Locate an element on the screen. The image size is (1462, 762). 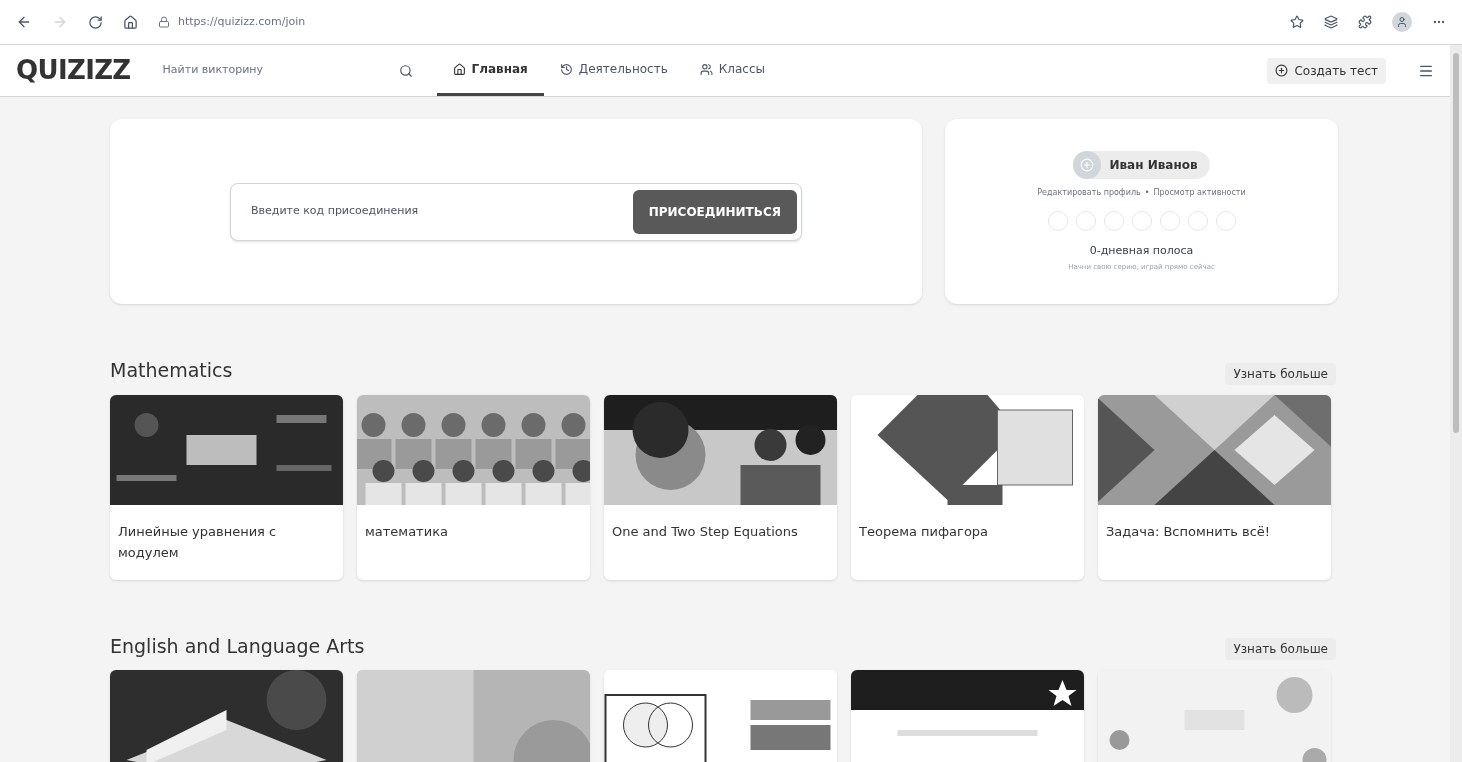
edit-profile-link: Редактировать профиль is located at coordinates (1089, 193).